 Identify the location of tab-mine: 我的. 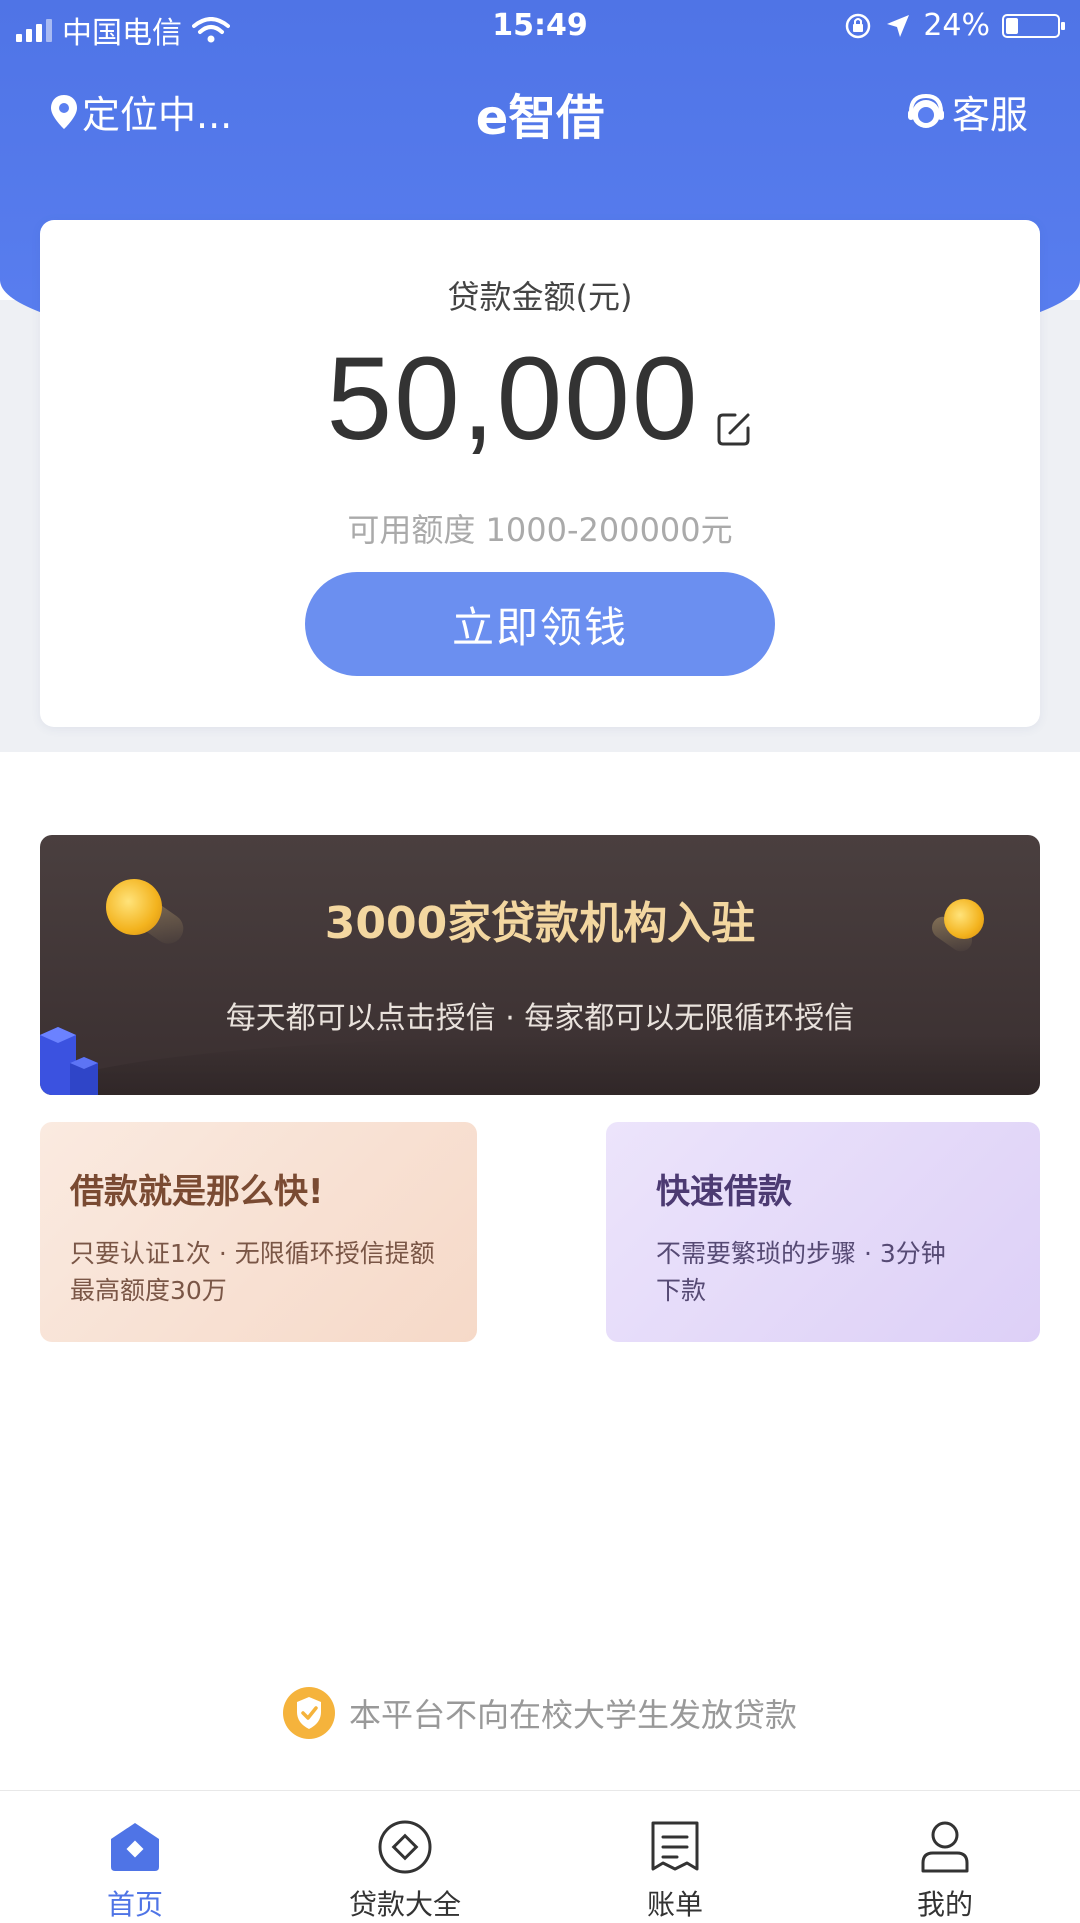
(945, 1871).